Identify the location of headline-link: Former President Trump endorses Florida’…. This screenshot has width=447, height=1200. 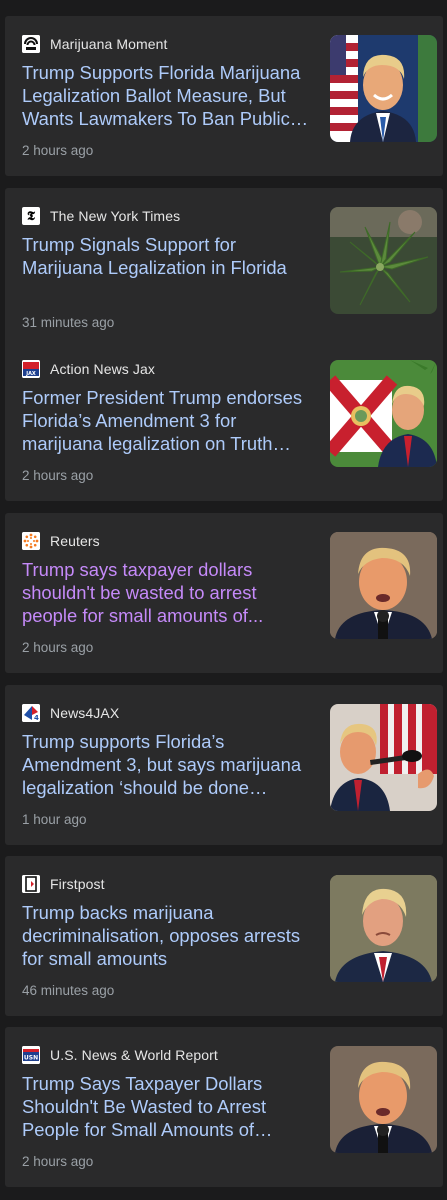
(167, 420).